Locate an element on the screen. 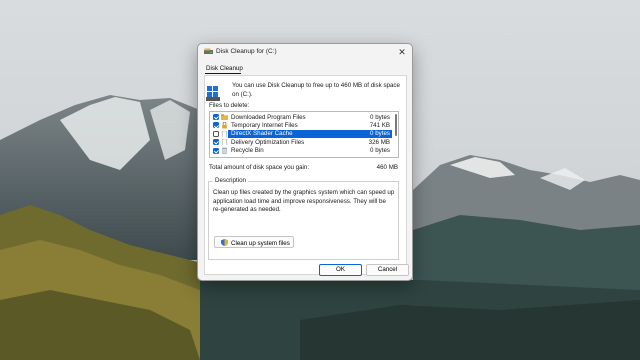  folder-icon is located at coordinates (224, 117).